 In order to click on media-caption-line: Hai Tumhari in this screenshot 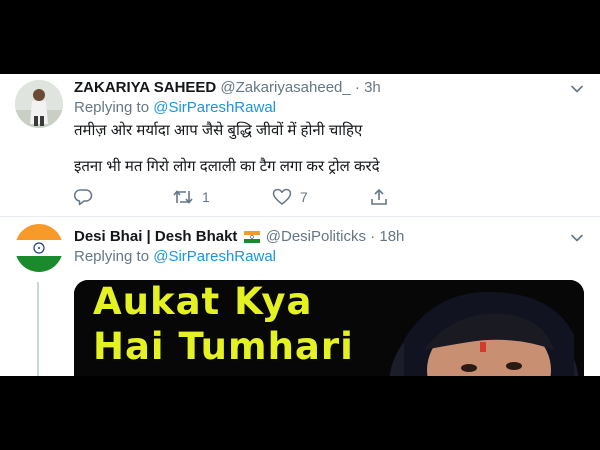, I will do `click(223, 346)`.